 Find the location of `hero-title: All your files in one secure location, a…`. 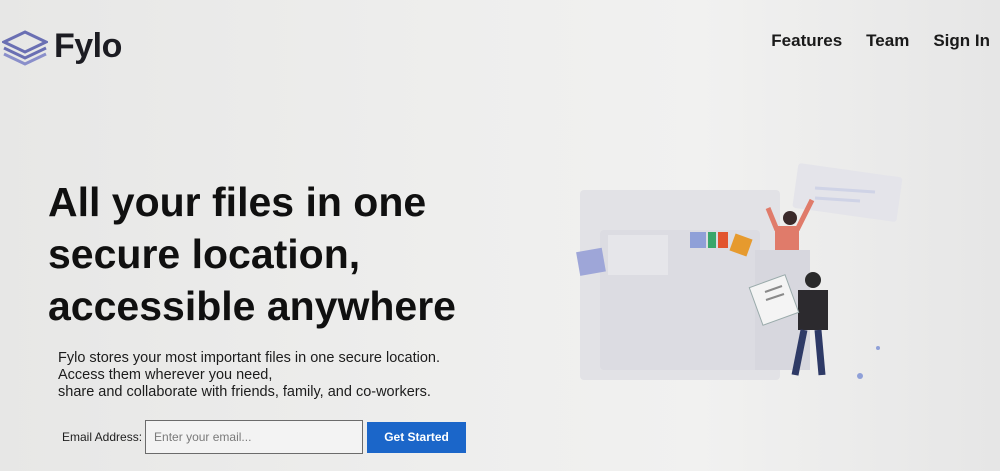

hero-title: All your files in one secure location, a… is located at coordinates (252, 254).